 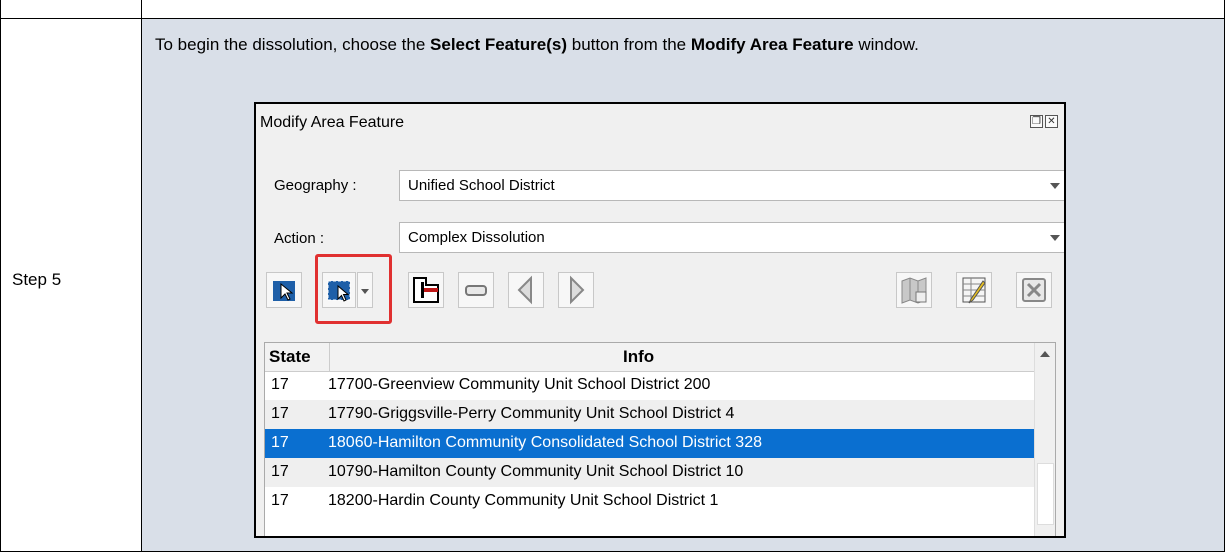 I want to click on restore-icon: ❐, so click(x=1036, y=121).